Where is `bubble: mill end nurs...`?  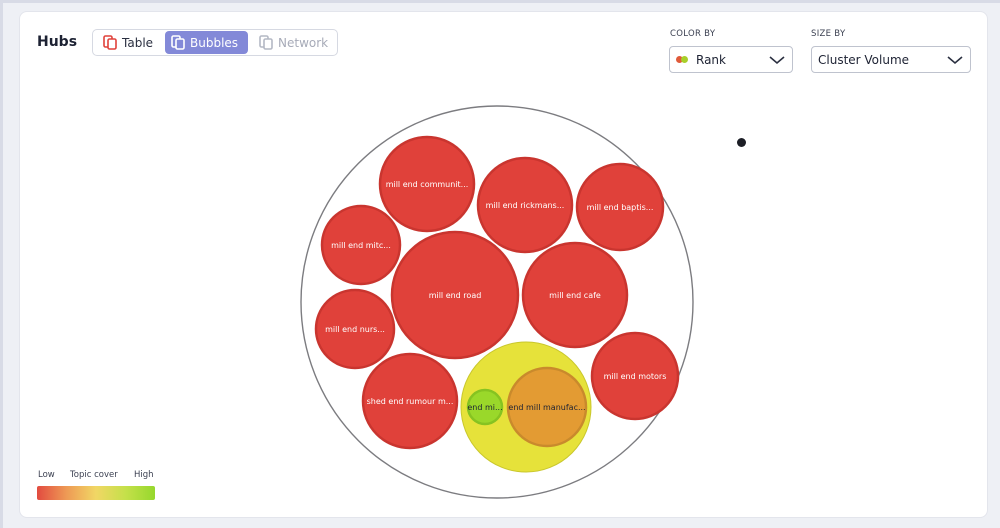
bubble: mill end nurs... is located at coordinates (355, 329).